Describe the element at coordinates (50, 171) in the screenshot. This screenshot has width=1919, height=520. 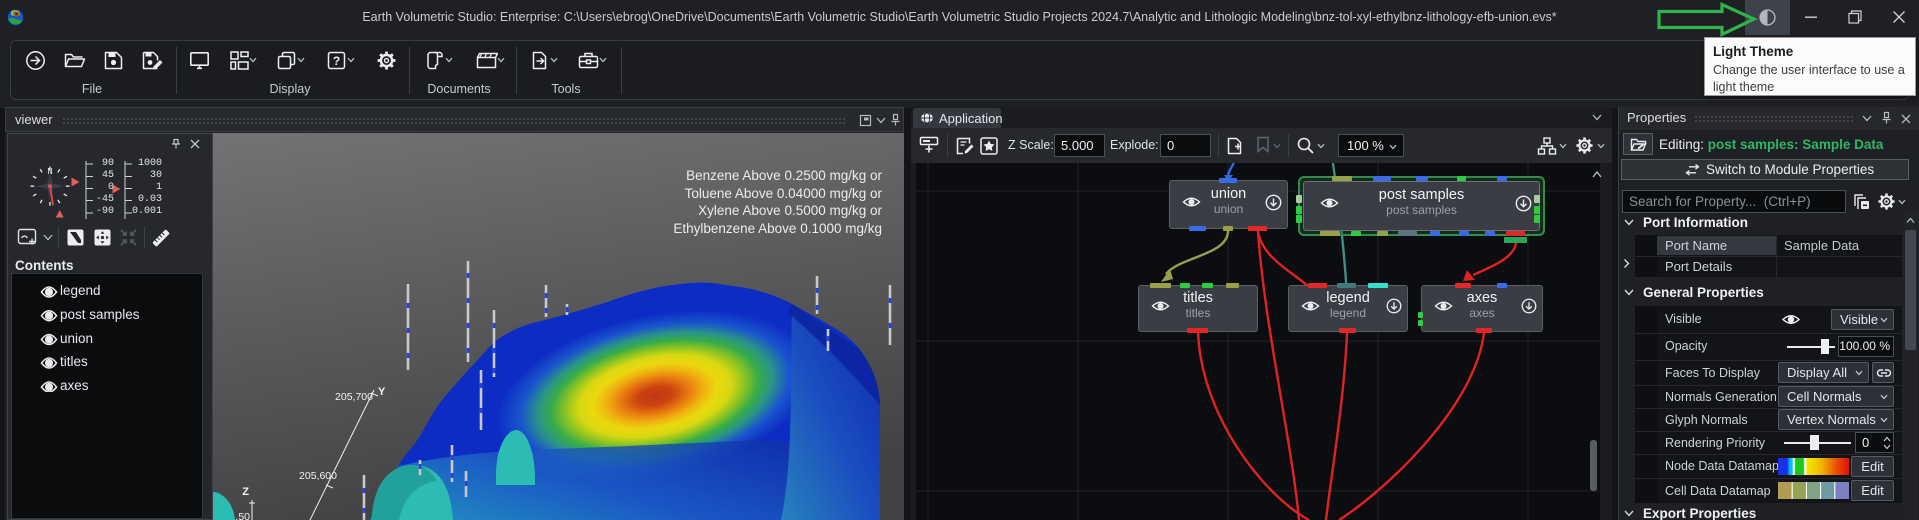
I see `svg-text: N` at that location.